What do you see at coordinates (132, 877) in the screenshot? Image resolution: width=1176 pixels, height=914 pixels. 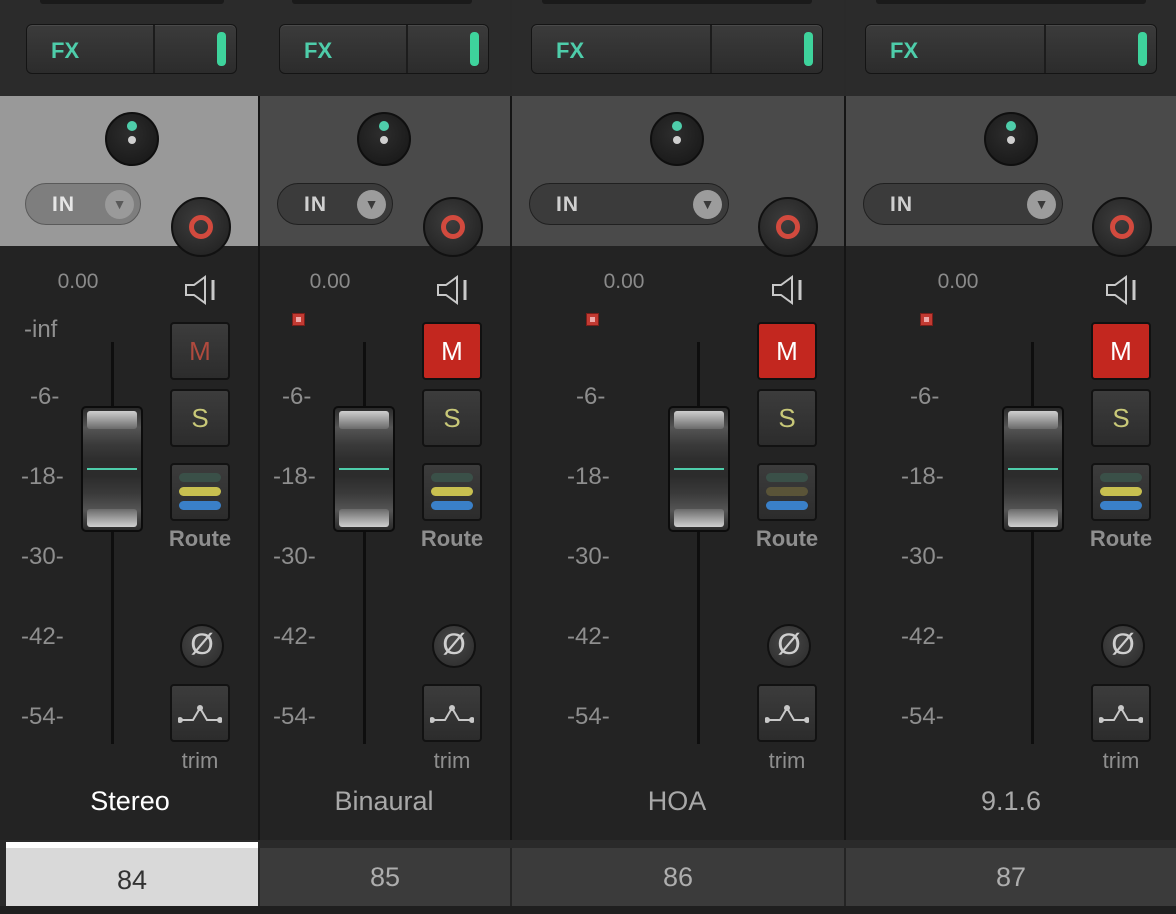 I see `track-number: 84` at bounding box center [132, 877].